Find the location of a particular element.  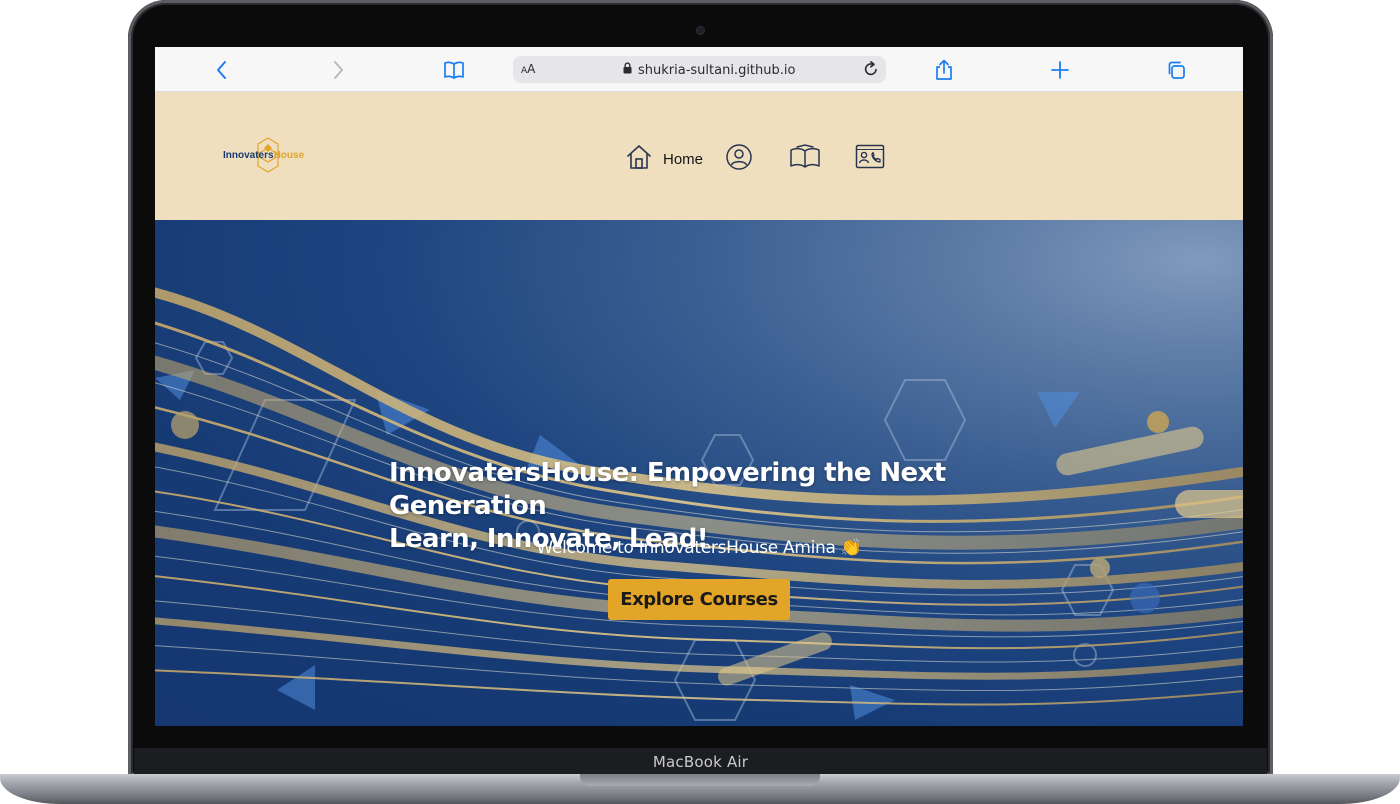

open-book-icon is located at coordinates (805, 159).